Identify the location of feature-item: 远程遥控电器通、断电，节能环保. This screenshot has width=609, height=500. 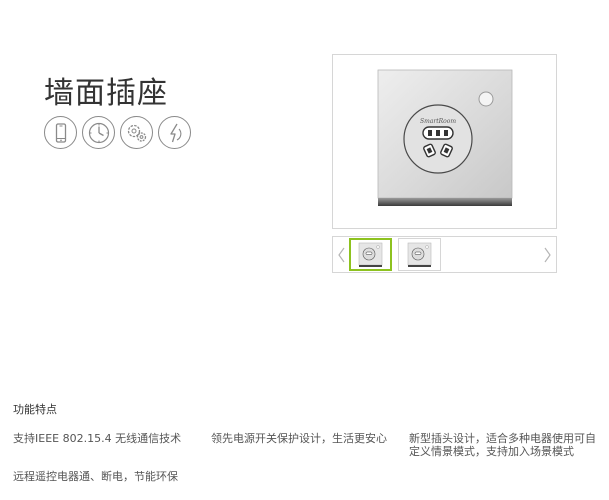
(95, 476).